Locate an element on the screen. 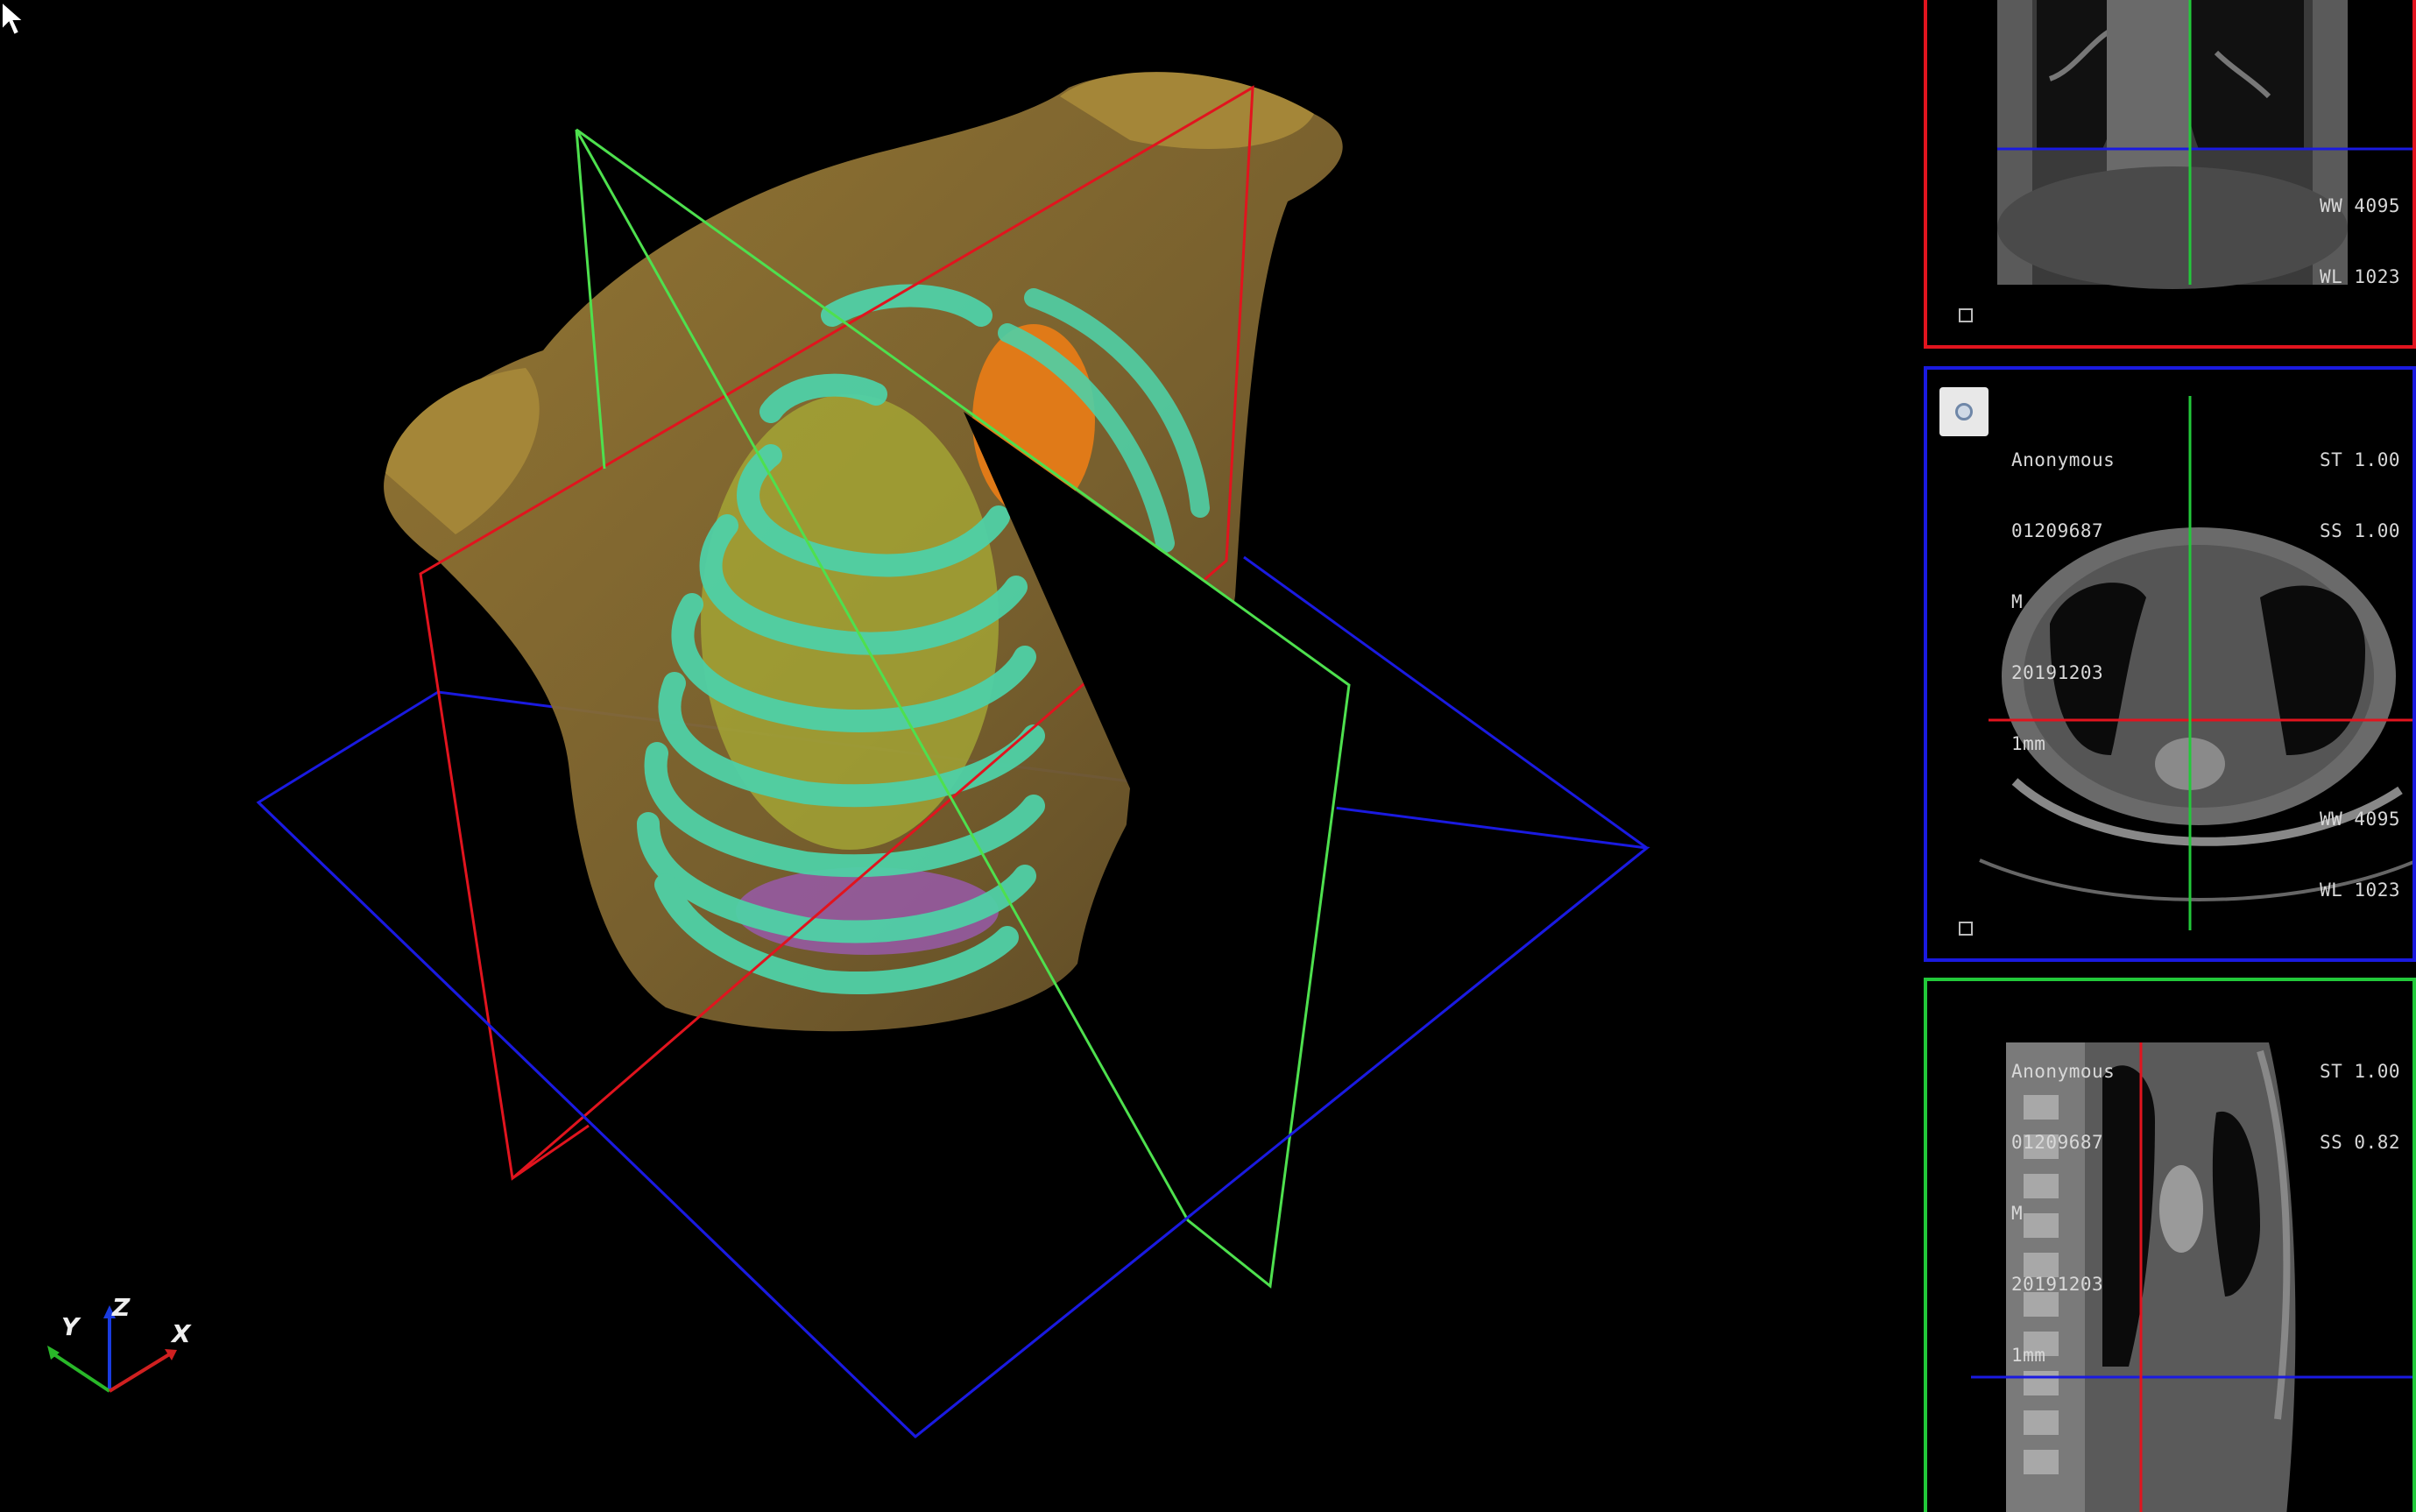  axial-spacing-overlay: ST 1.00 SS 1.00 is located at coordinates (2360, 496).